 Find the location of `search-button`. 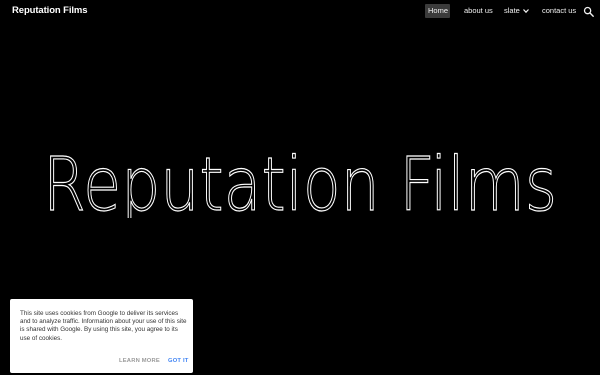

search-button is located at coordinates (589, 11).